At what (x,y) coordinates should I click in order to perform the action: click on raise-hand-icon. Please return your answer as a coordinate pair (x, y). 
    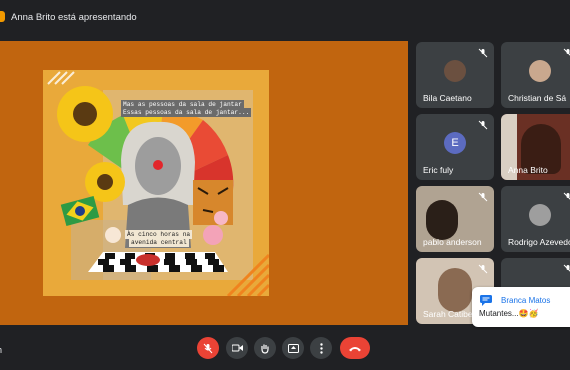
    Looking at the image, I should click on (265, 349).